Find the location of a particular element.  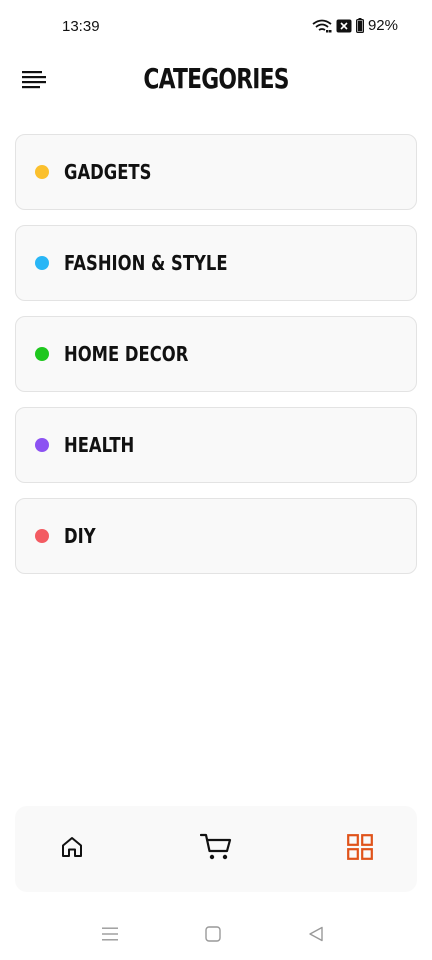

category-card-diy: DIY is located at coordinates (216, 536).